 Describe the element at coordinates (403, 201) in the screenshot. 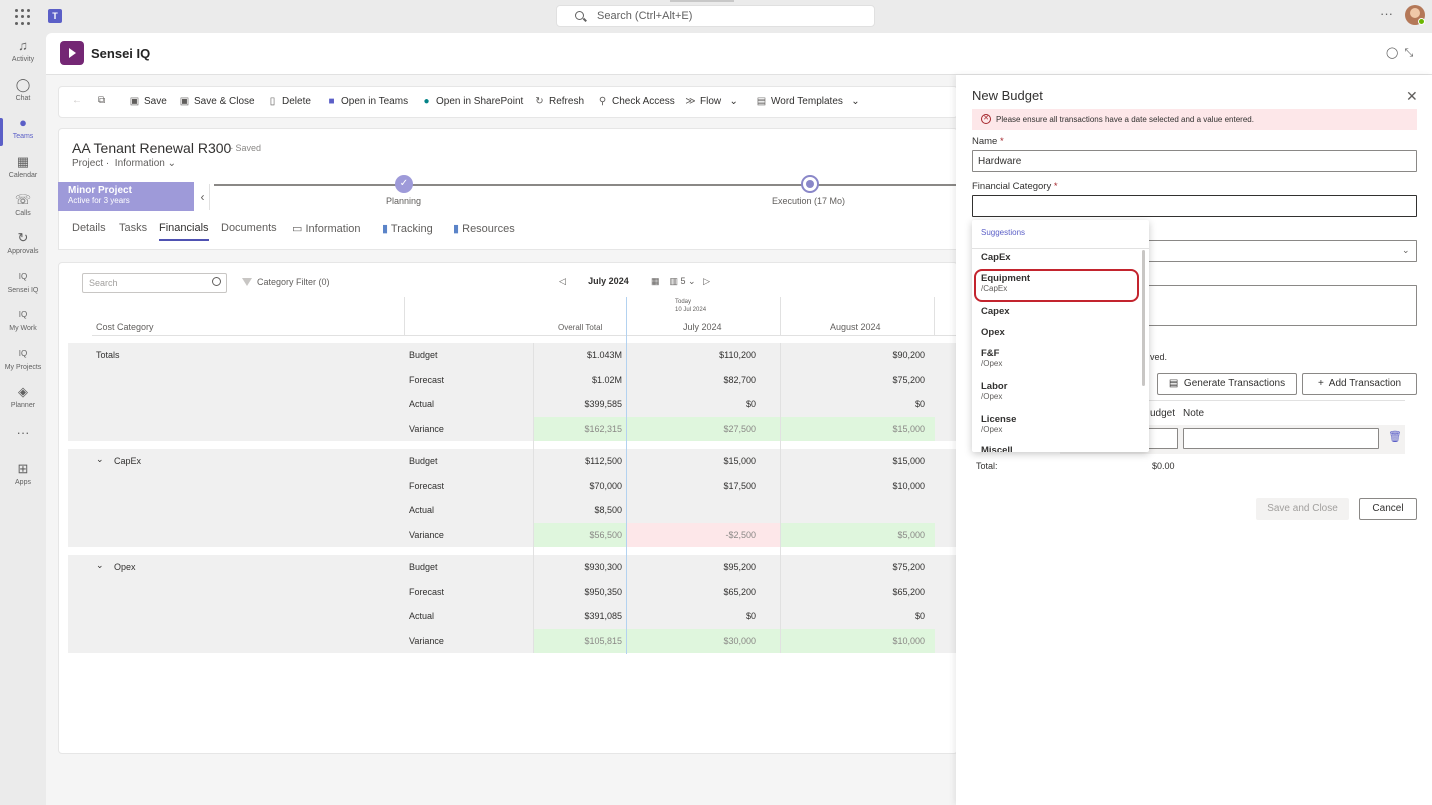

I see `stage-planning-label: Planning` at that location.